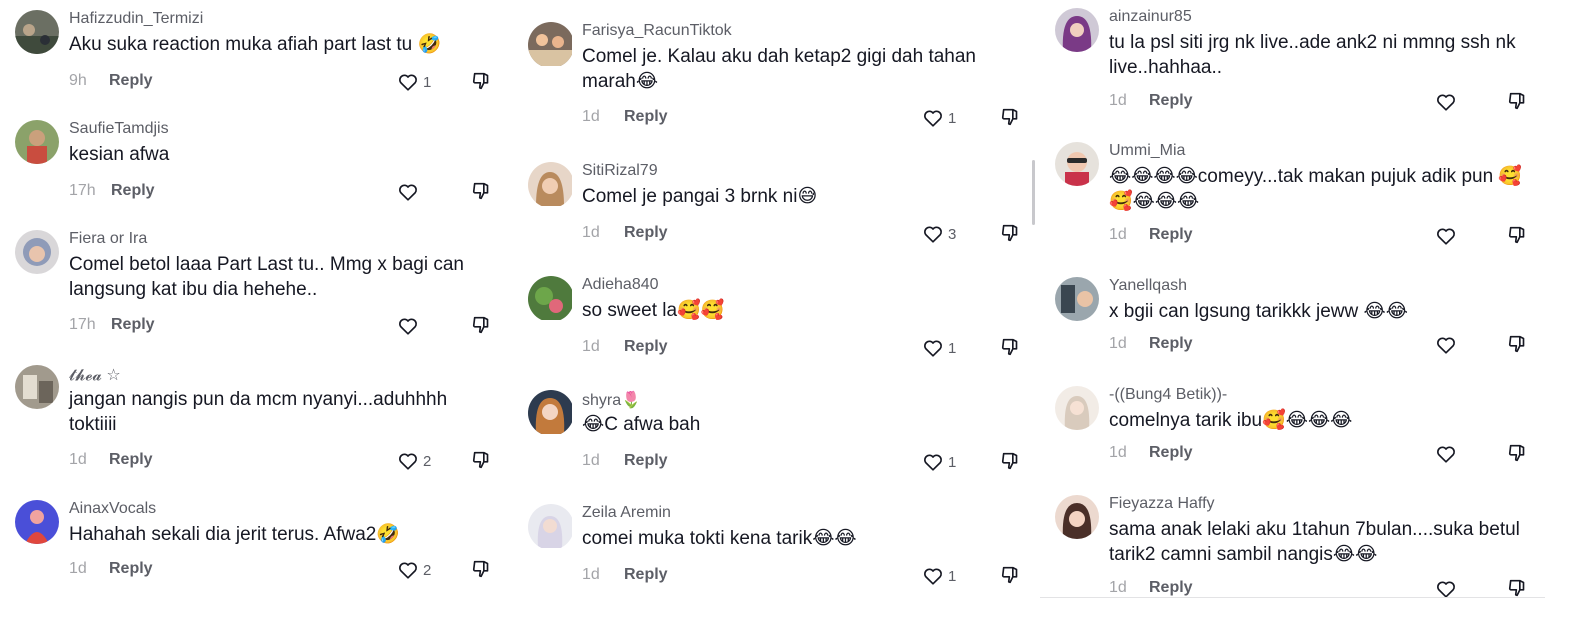 This screenshot has width=1569, height=633. Describe the element at coordinates (653, 310) in the screenshot. I see `comment-text: so sweet la🥰🥰` at that location.